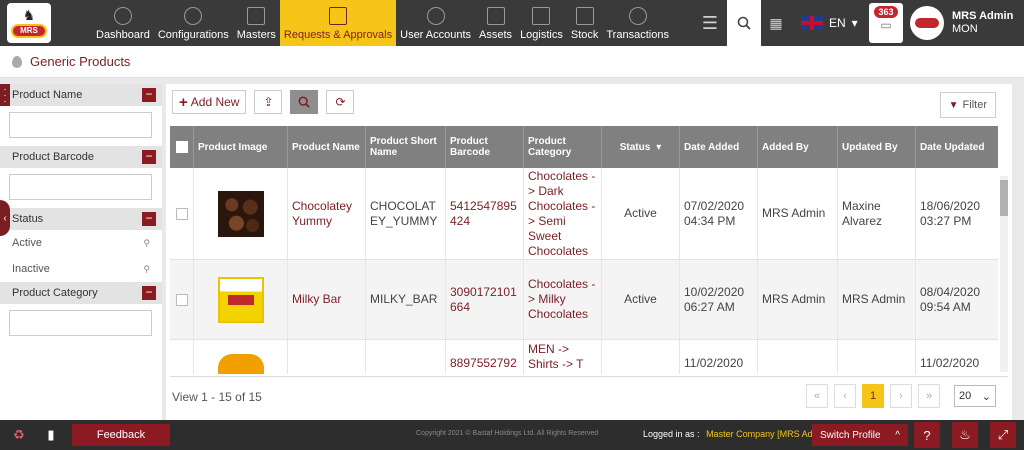 This screenshot has height=450, width=1024. What do you see at coordinates (327, 357) in the screenshot?
I see `product-name-link` at bounding box center [327, 357].